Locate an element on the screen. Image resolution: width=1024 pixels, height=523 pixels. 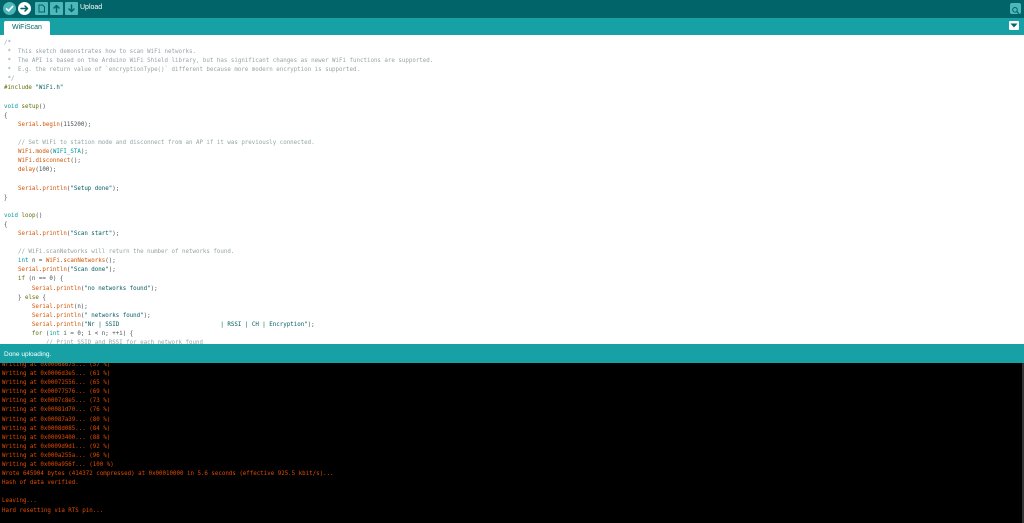
code-token: n = is located at coordinates (37, 261).